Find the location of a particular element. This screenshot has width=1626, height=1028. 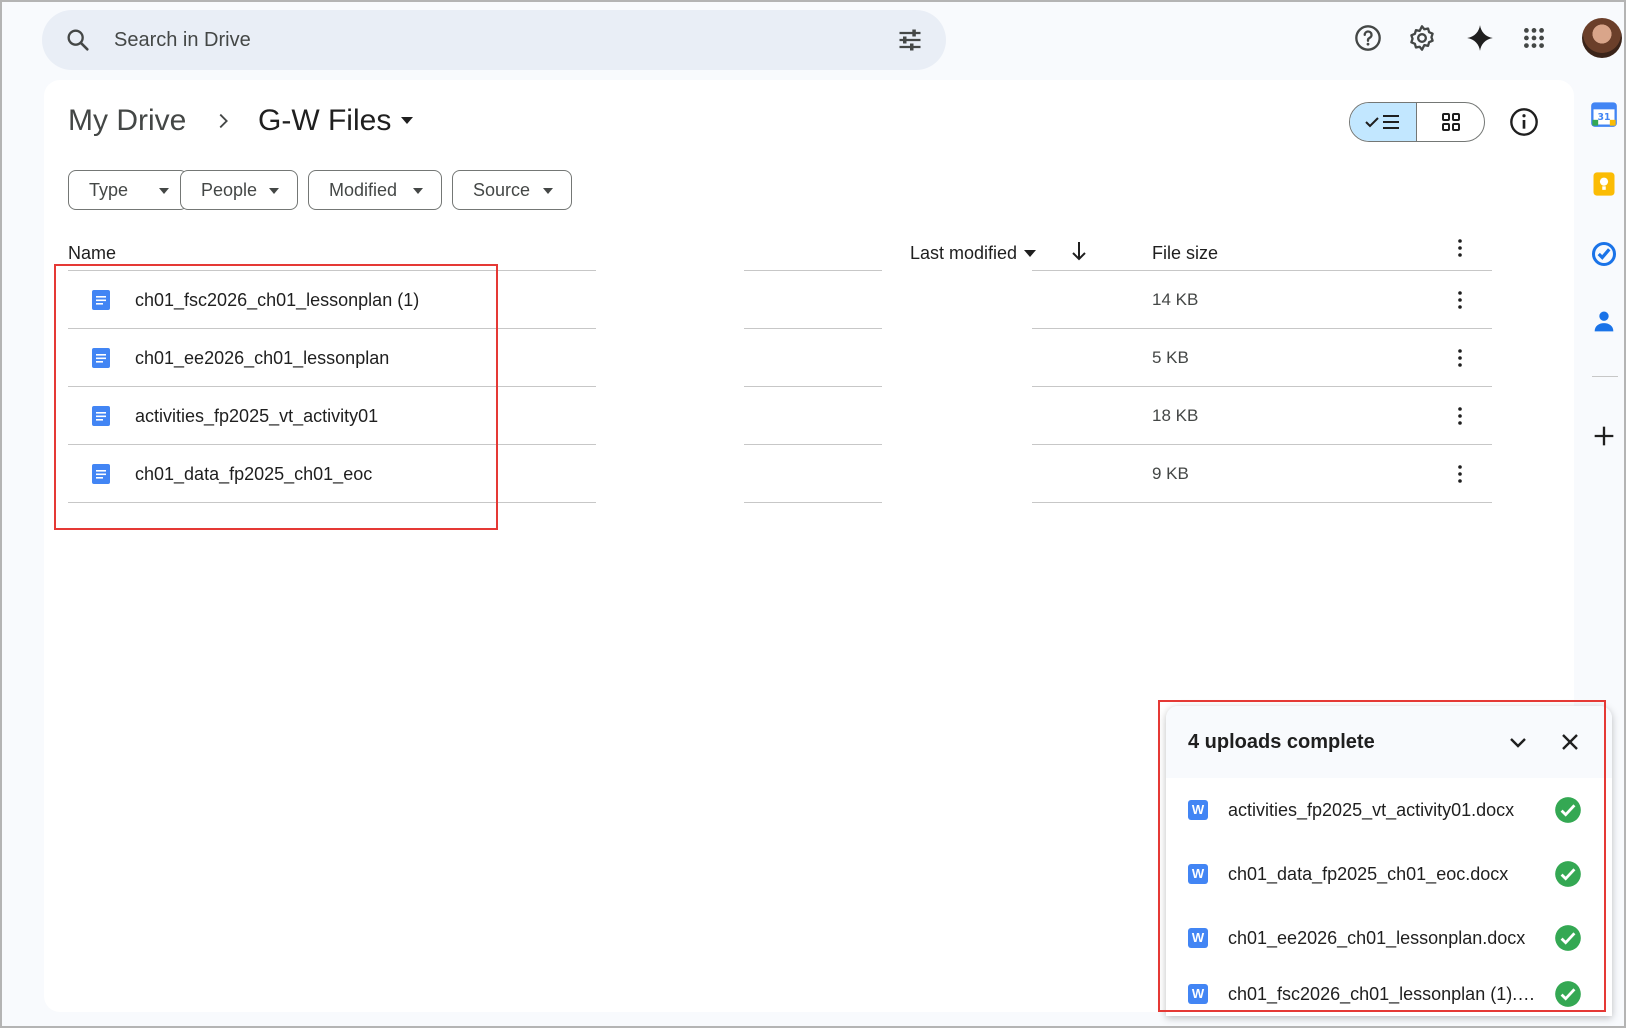

list-view-button is located at coordinates (1383, 122).